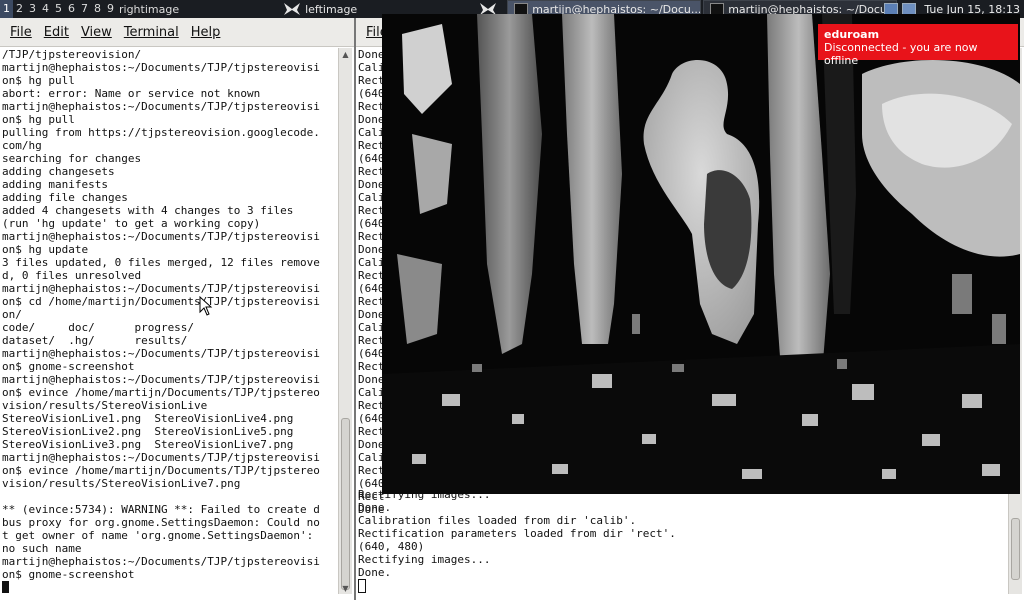 This screenshot has height=600, width=1024. Describe the element at coordinates (901, 54) in the screenshot. I see `notification-message: Disconnected - you are now offline` at that location.